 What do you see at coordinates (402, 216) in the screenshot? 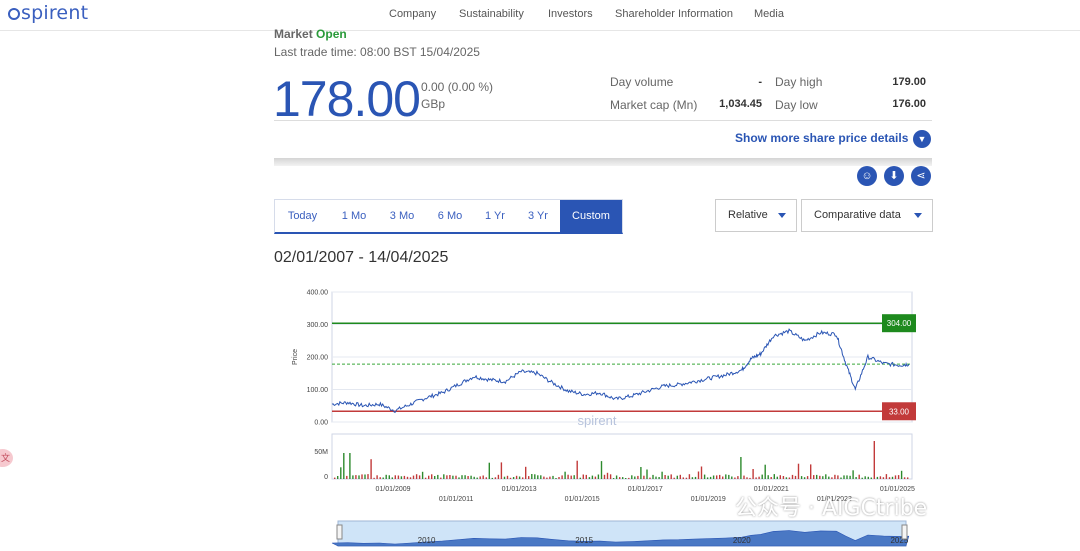
I see `tab-3-month: 3 Mo` at bounding box center [402, 216].